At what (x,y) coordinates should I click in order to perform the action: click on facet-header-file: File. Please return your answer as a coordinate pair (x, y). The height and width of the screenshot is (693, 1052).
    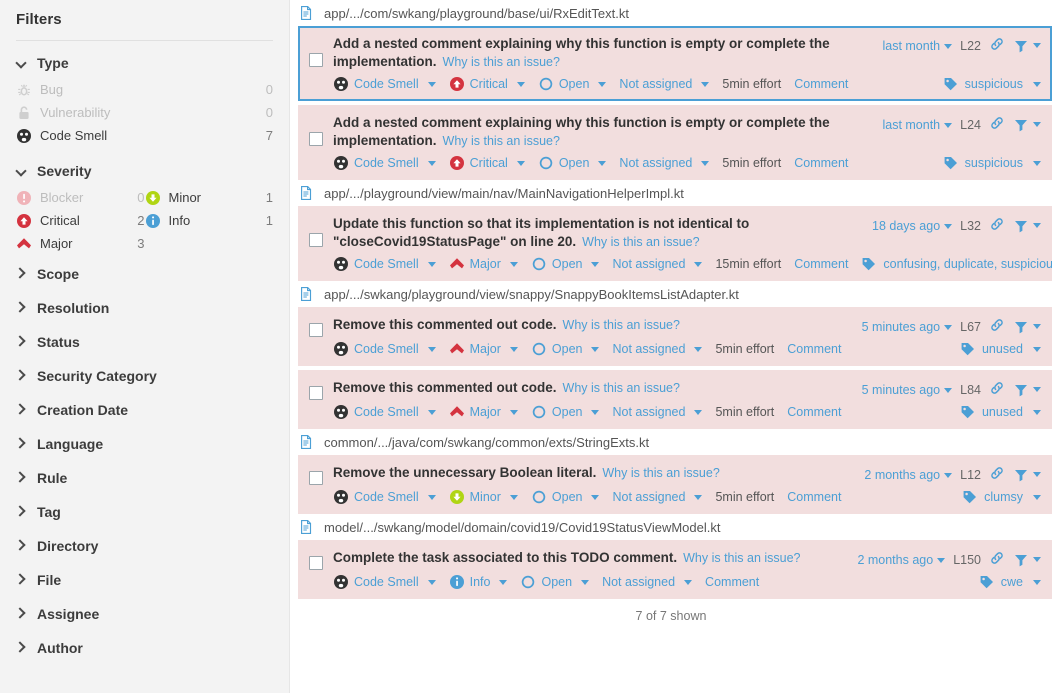
    Looking at the image, I should click on (144, 580).